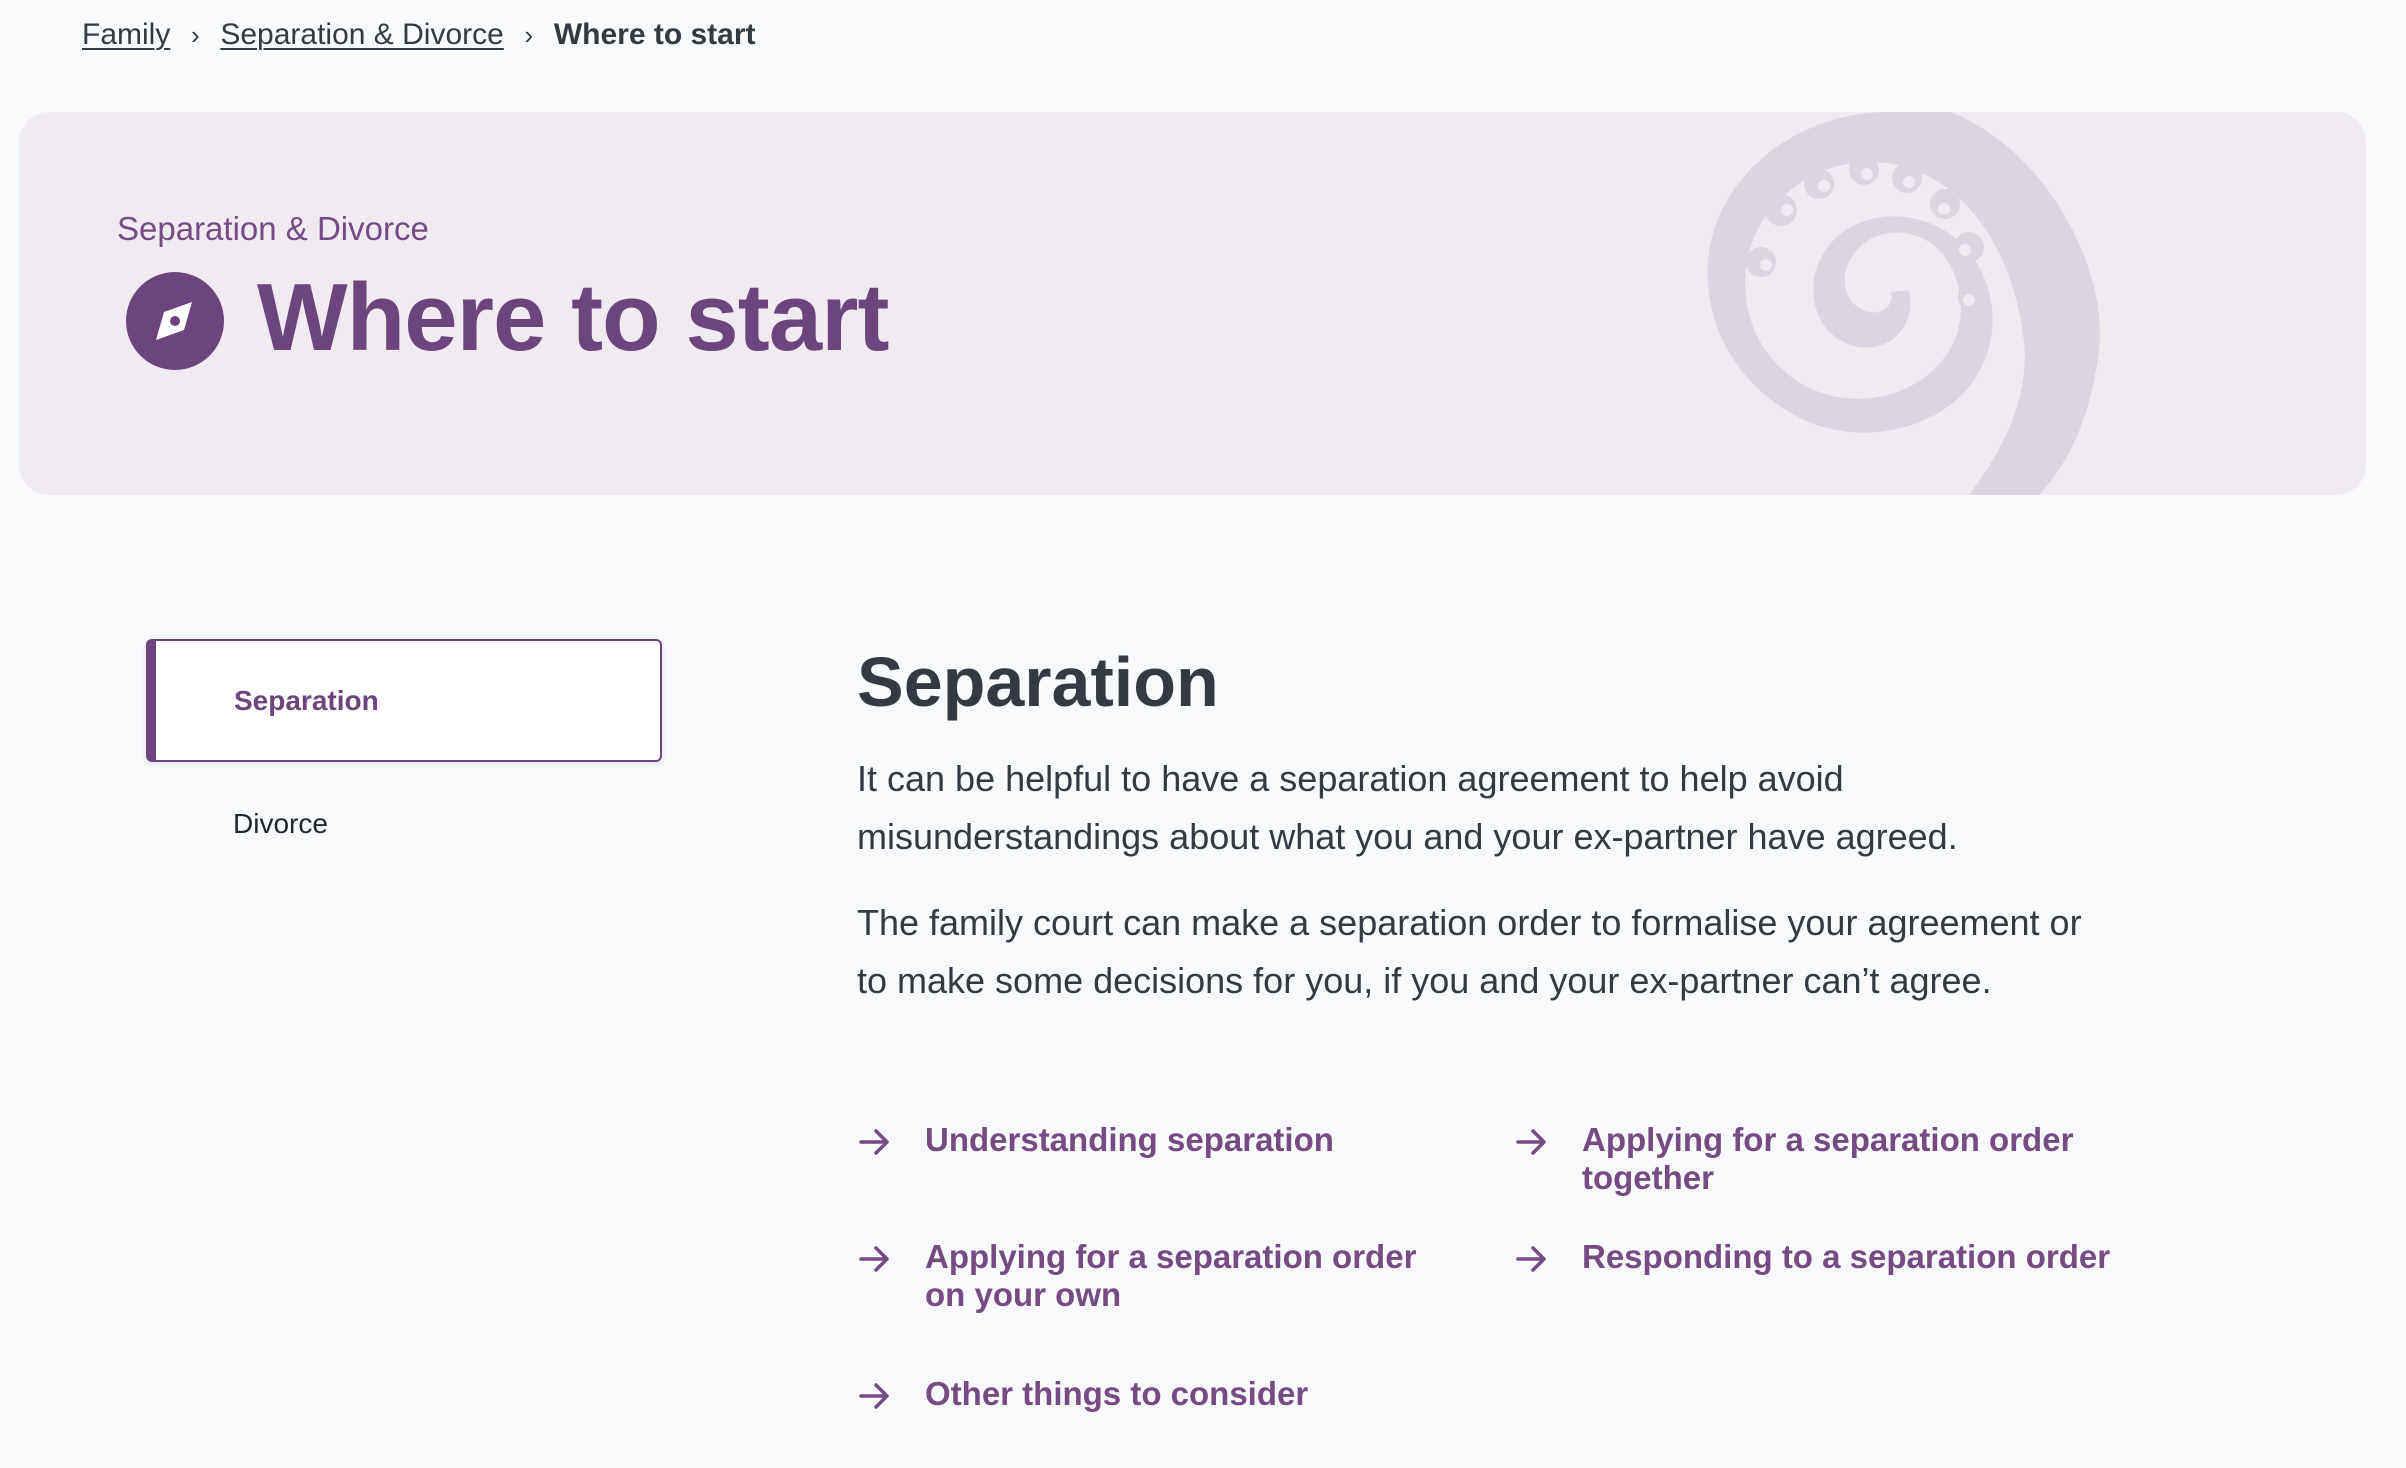  What do you see at coordinates (126, 35) in the screenshot?
I see `breadcrumb-link-family: Family` at bounding box center [126, 35].